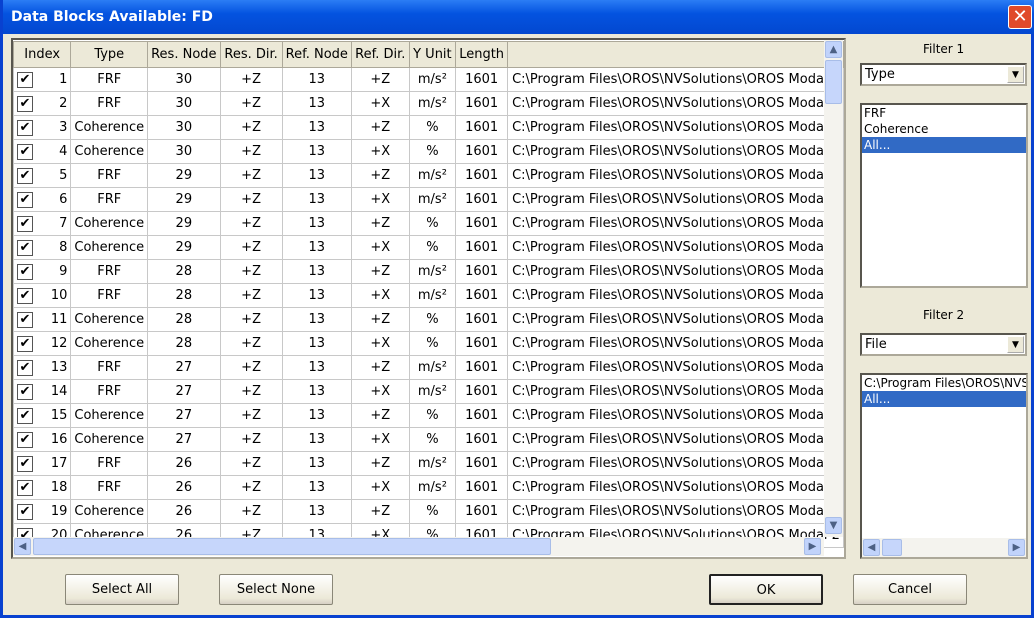 This screenshot has width=1034, height=618. I want to click on close-button: ✕, so click(1020, 17).